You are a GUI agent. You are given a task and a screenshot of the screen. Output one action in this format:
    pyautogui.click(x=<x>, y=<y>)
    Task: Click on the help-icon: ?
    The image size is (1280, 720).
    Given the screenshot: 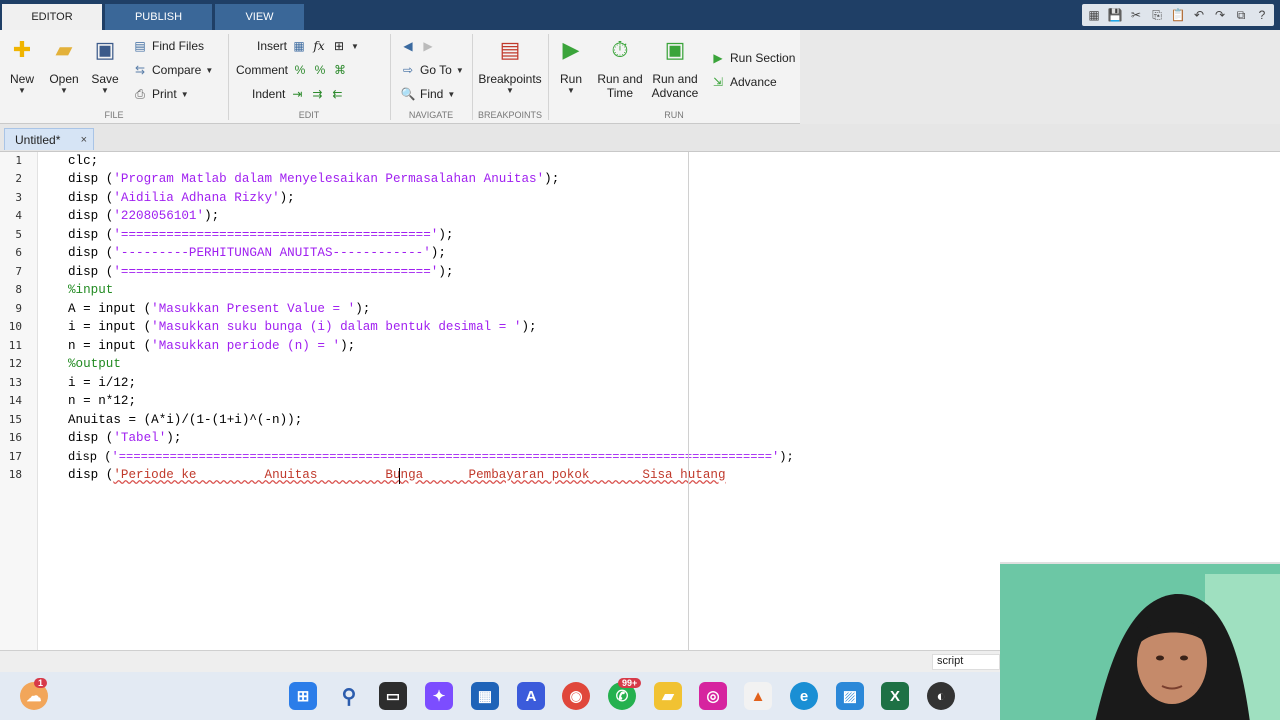 What is the action you would take?
    pyautogui.click(x=1262, y=15)
    